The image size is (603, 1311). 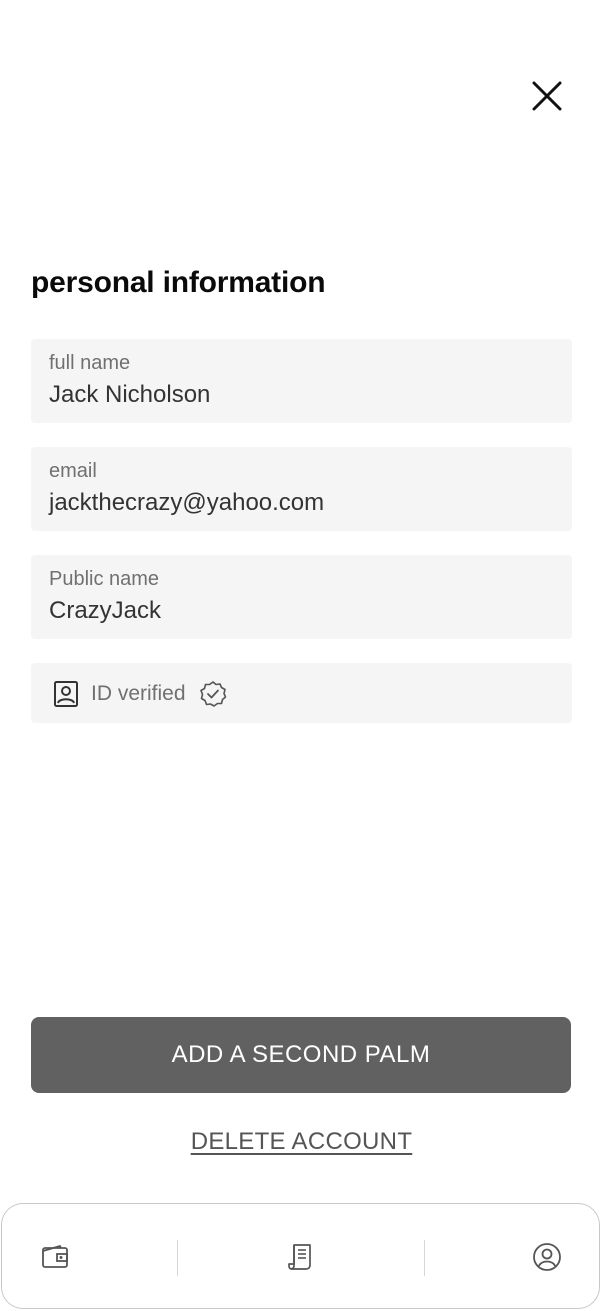 I want to click on email-label: email, so click(x=73, y=471).